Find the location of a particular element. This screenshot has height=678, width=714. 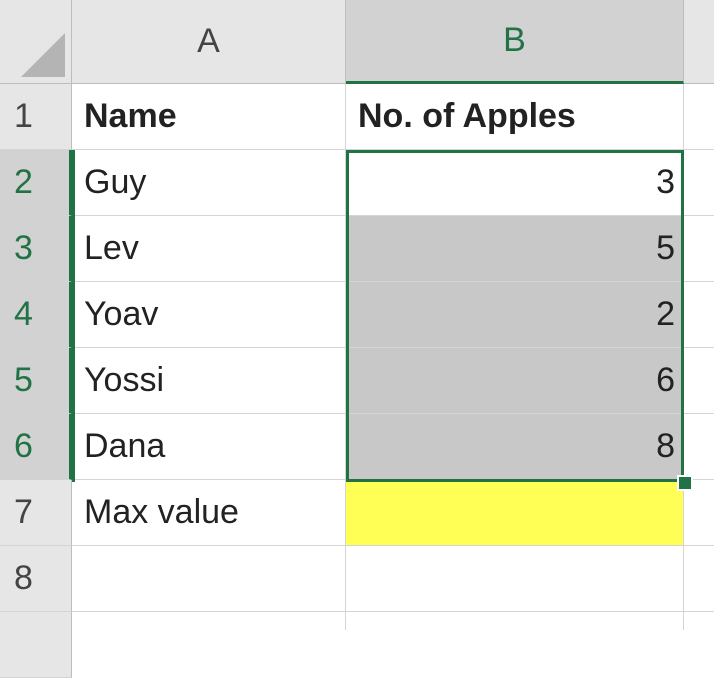

row-header-3: 3 is located at coordinates (36, 249).